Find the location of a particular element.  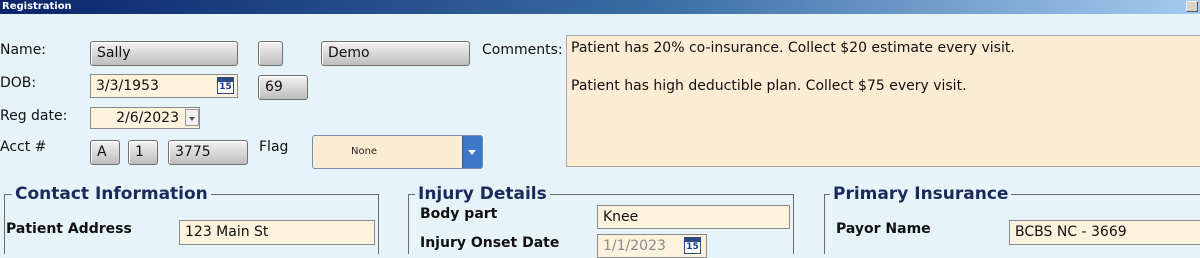

window-control-button is located at coordinates (1192, 6).